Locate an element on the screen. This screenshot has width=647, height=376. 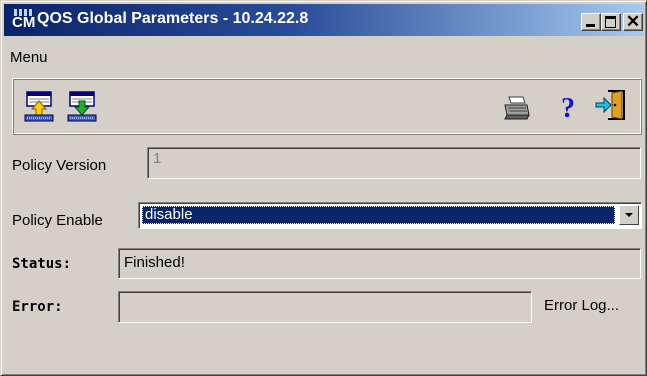
app-icon-label: CM is located at coordinates (24, 22).